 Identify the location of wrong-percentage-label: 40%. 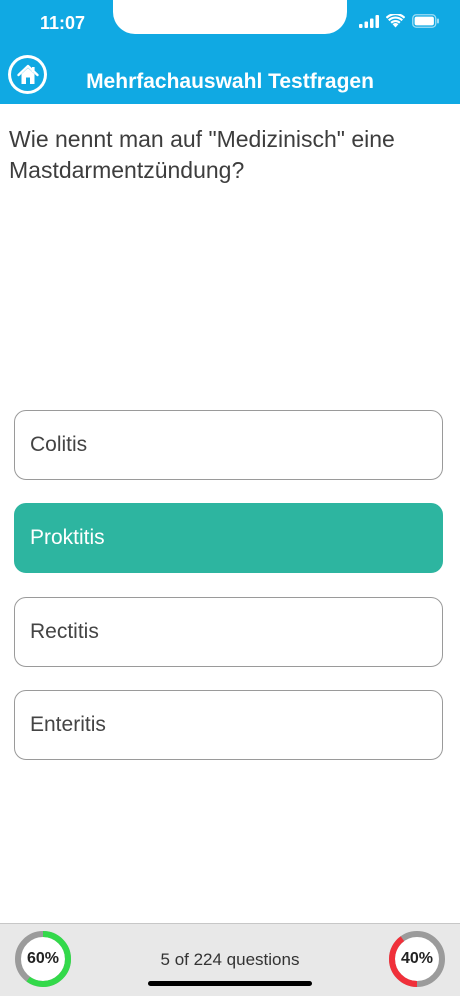
(417, 958).